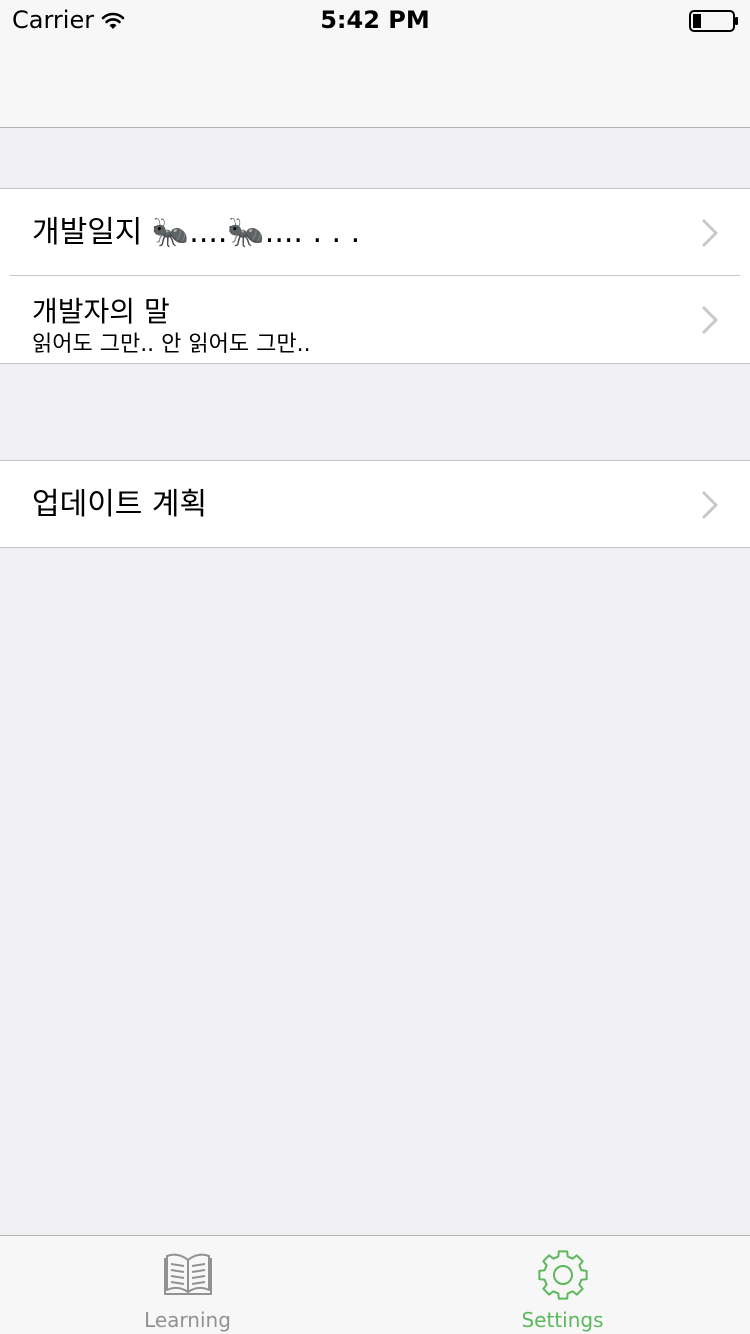  I want to click on tab-bar: Learning Settings, so click(375, 1284).